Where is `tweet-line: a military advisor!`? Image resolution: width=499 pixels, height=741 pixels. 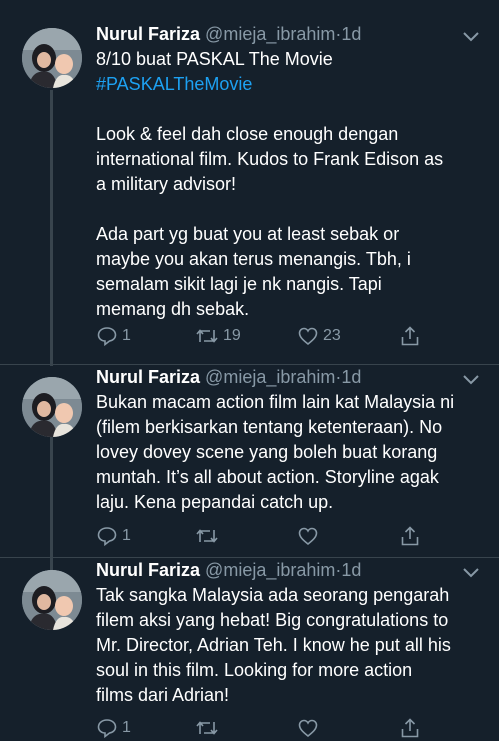 tweet-line: a military advisor! is located at coordinates (166, 184).